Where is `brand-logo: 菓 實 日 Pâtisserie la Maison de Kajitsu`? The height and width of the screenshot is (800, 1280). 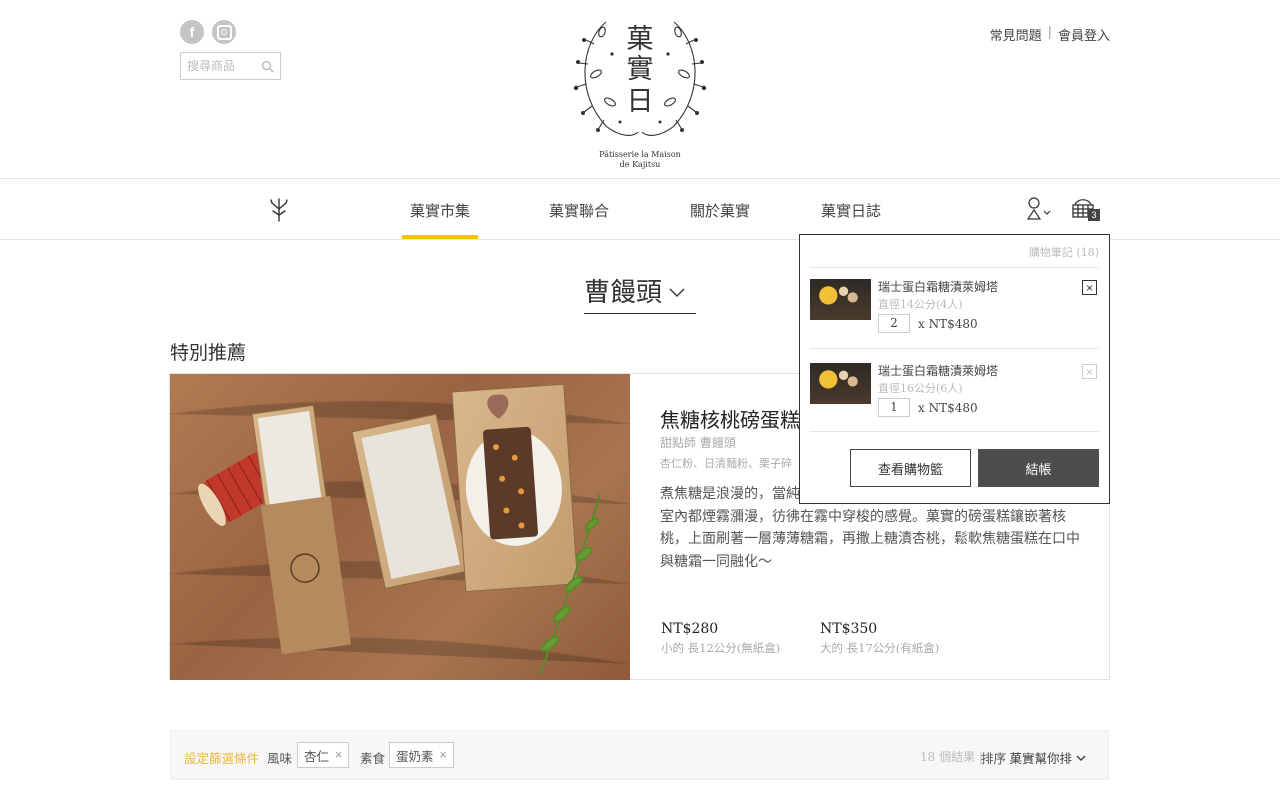
brand-logo: 菓 實 日 Pâtisserie la Maison de Kajitsu is located at coordinates (640, 91).